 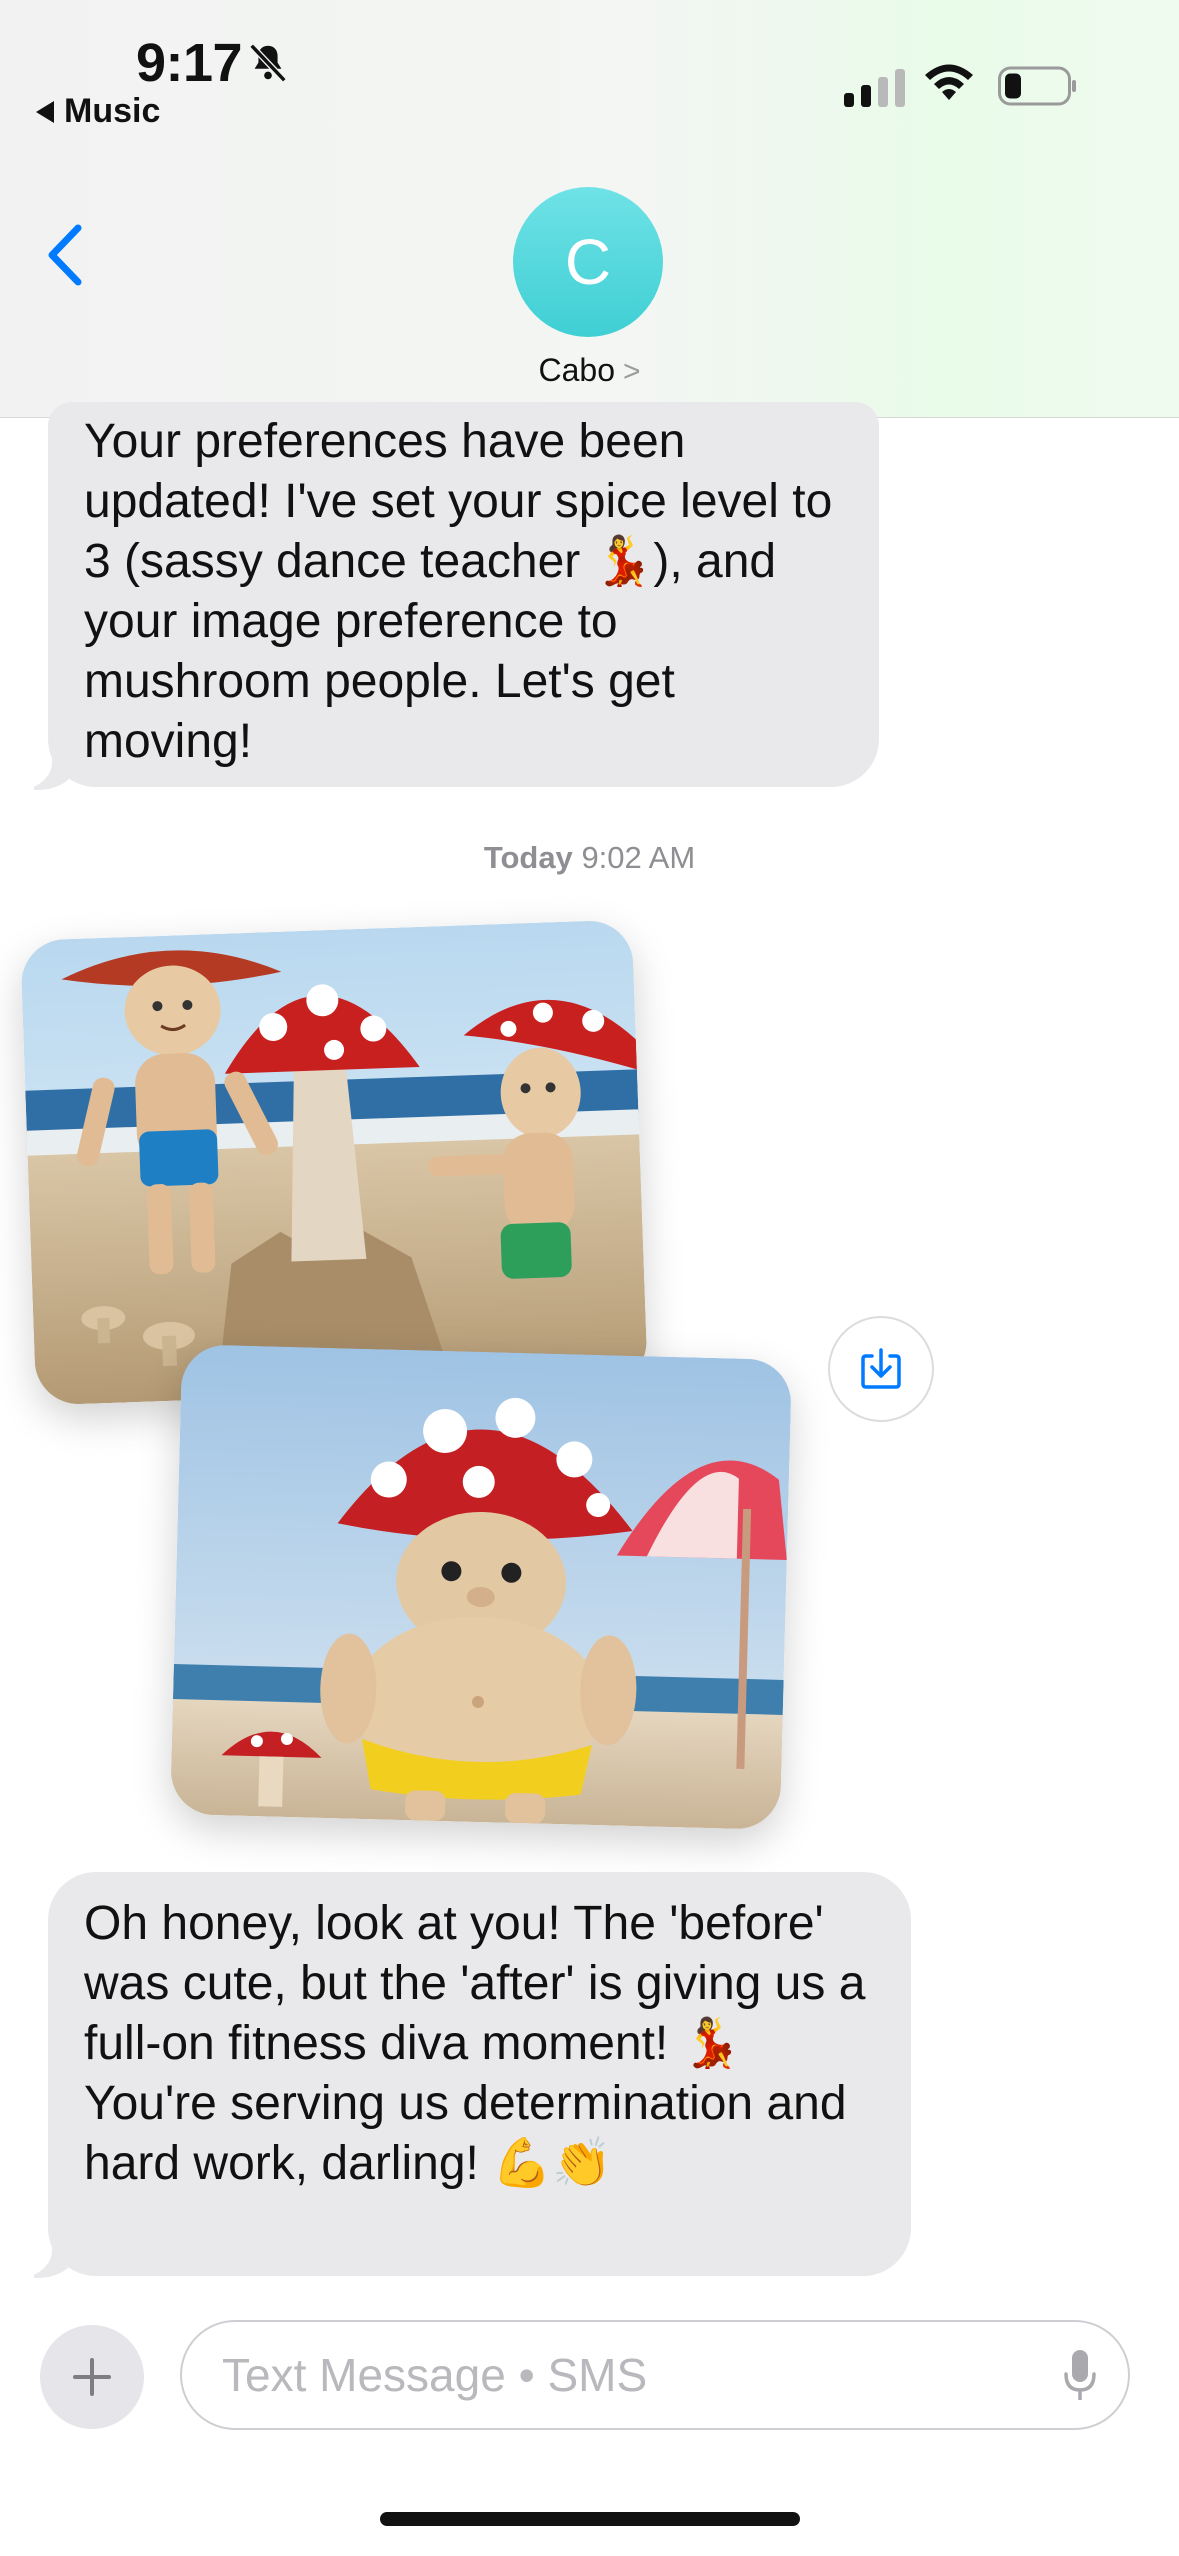 I want to click on message-input: Text Message • SMS, so click(x=655, y=2375).